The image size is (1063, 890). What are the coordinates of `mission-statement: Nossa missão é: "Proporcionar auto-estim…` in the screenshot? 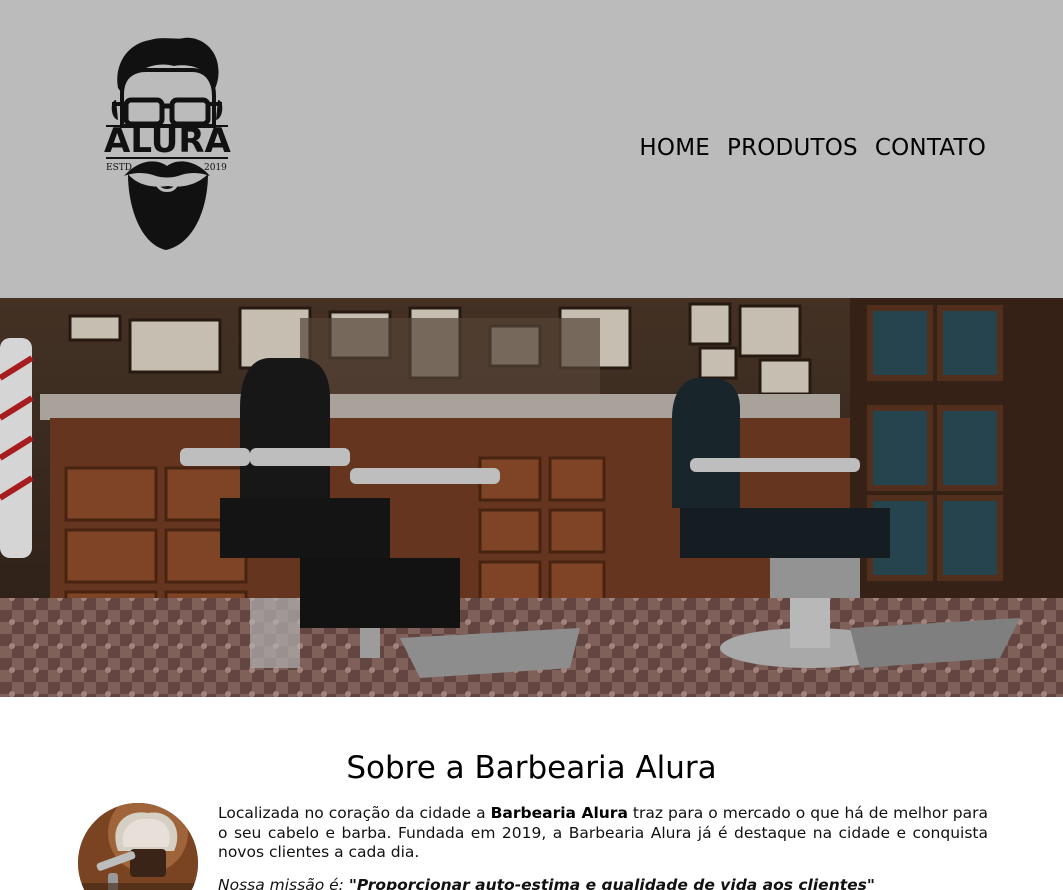 It's located at (603, 883).